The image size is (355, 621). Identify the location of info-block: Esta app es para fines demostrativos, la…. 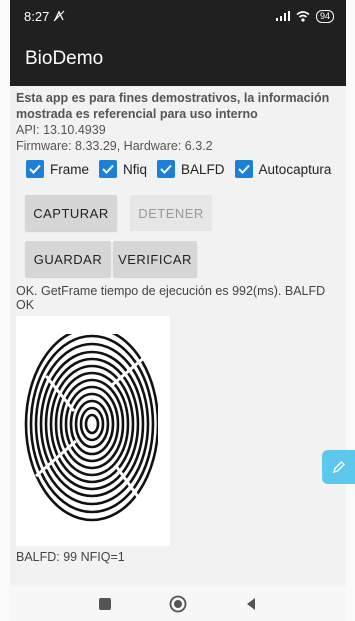
(178, 122).